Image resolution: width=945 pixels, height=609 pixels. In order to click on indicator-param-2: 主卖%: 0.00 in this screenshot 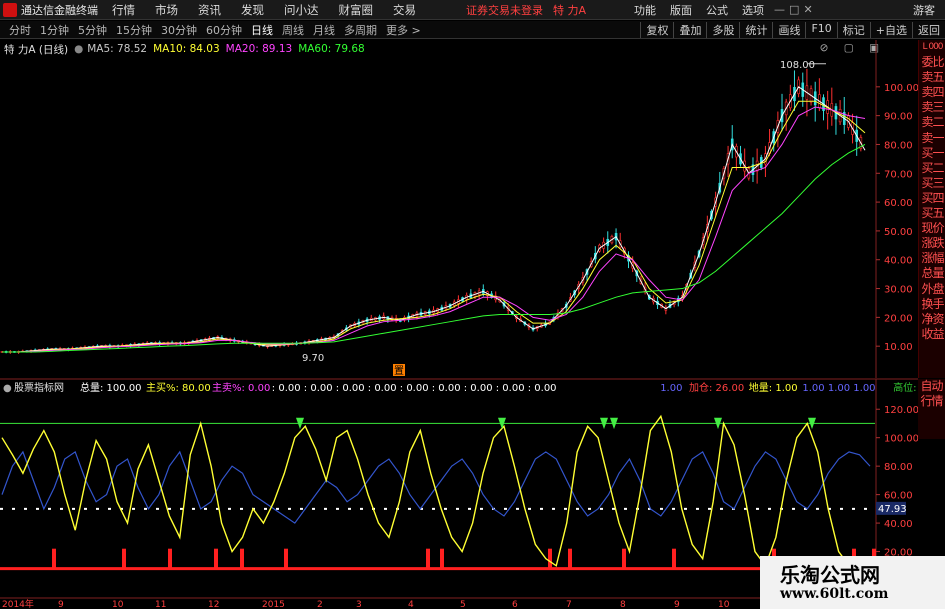, I will do `click(241, 388)`.